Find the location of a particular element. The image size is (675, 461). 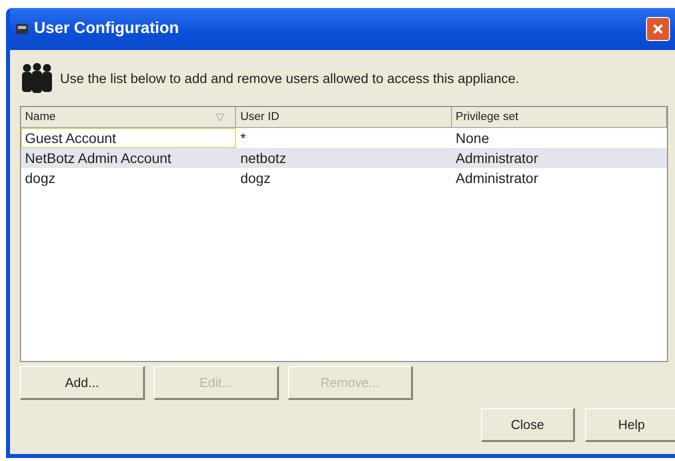

column-header: Privilege set is located at coordinates (559, 117).